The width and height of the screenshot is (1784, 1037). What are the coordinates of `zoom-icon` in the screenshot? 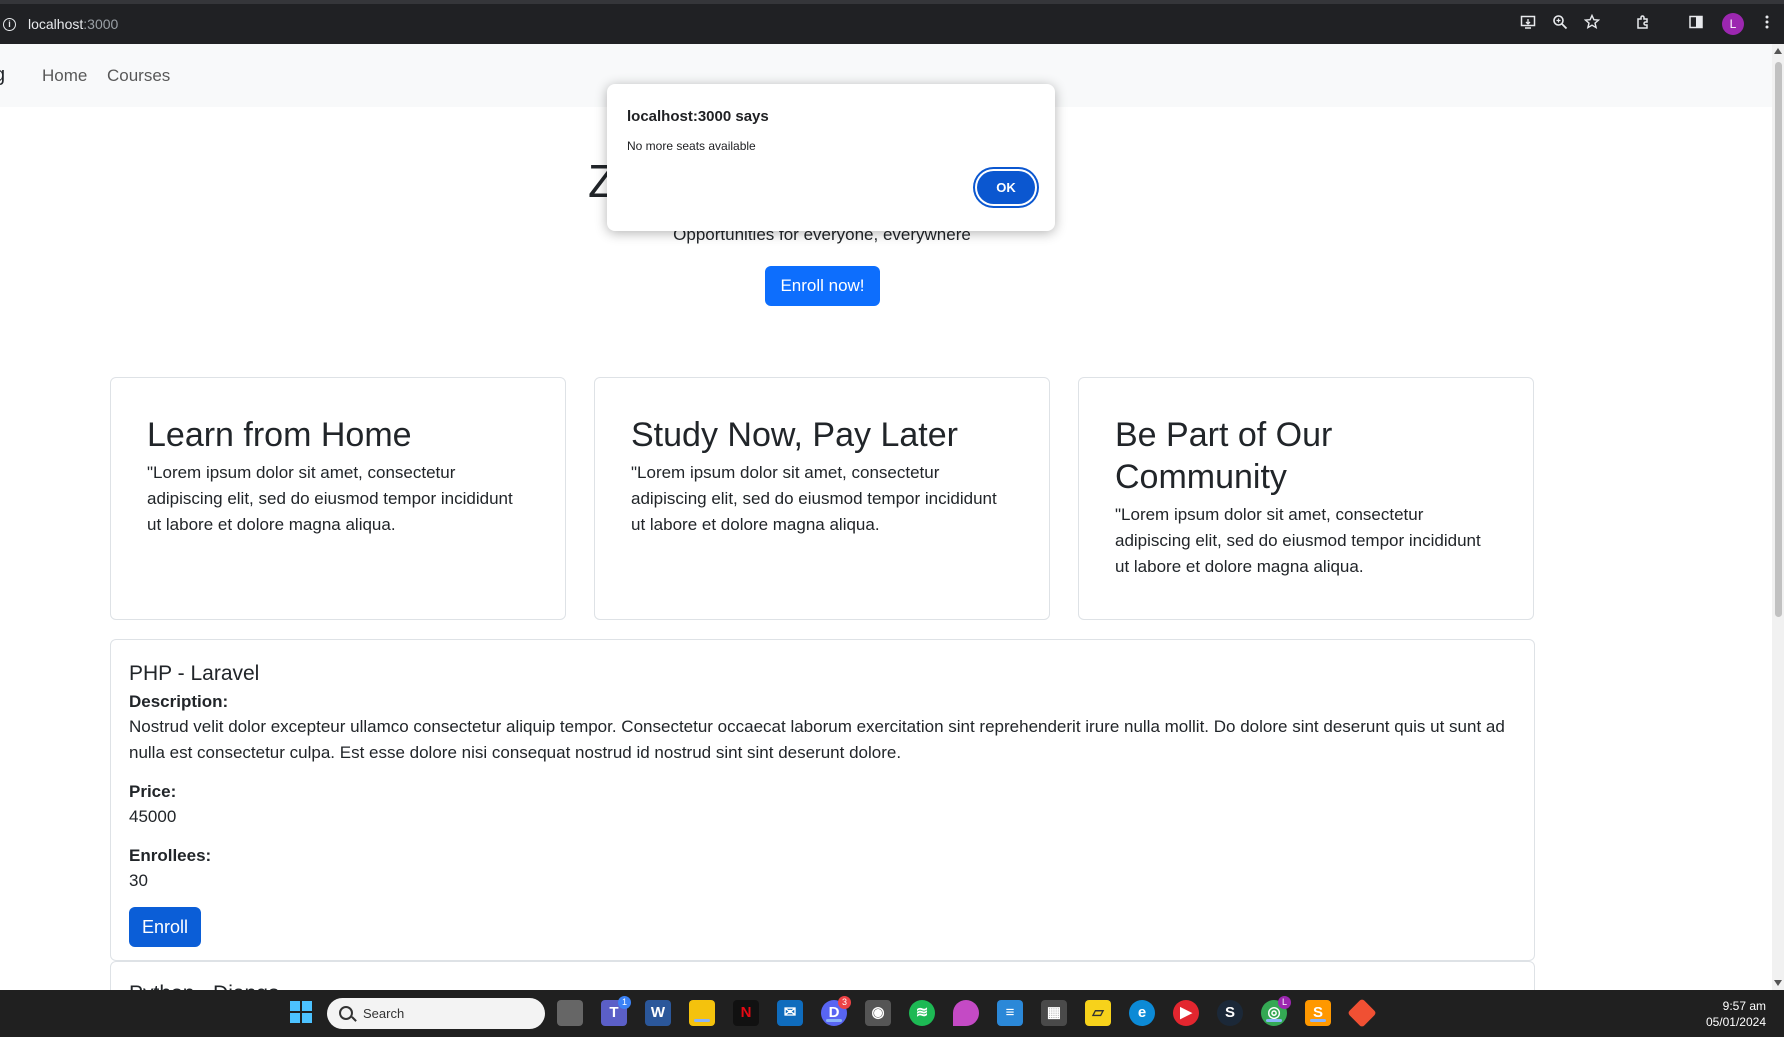 It's located at (1560, 24).